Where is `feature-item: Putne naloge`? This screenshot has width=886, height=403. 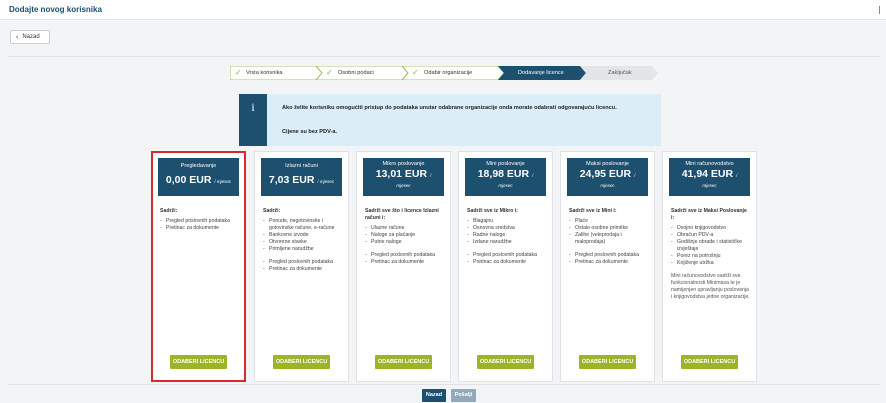
feature-item: Putne naloge is located at coordinates (405, 242).